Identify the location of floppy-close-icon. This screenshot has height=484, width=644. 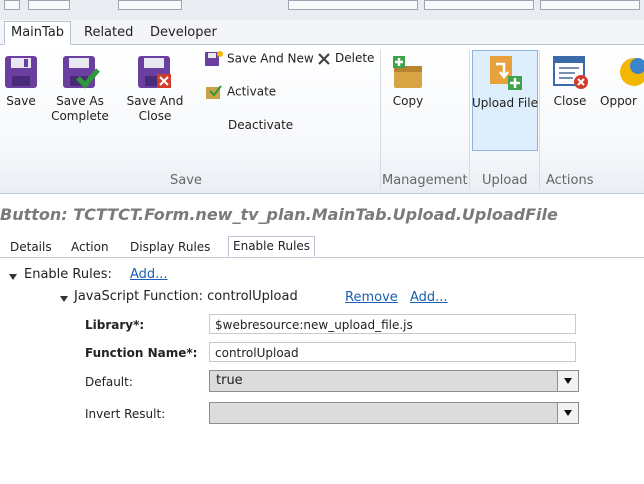
(154, 72).